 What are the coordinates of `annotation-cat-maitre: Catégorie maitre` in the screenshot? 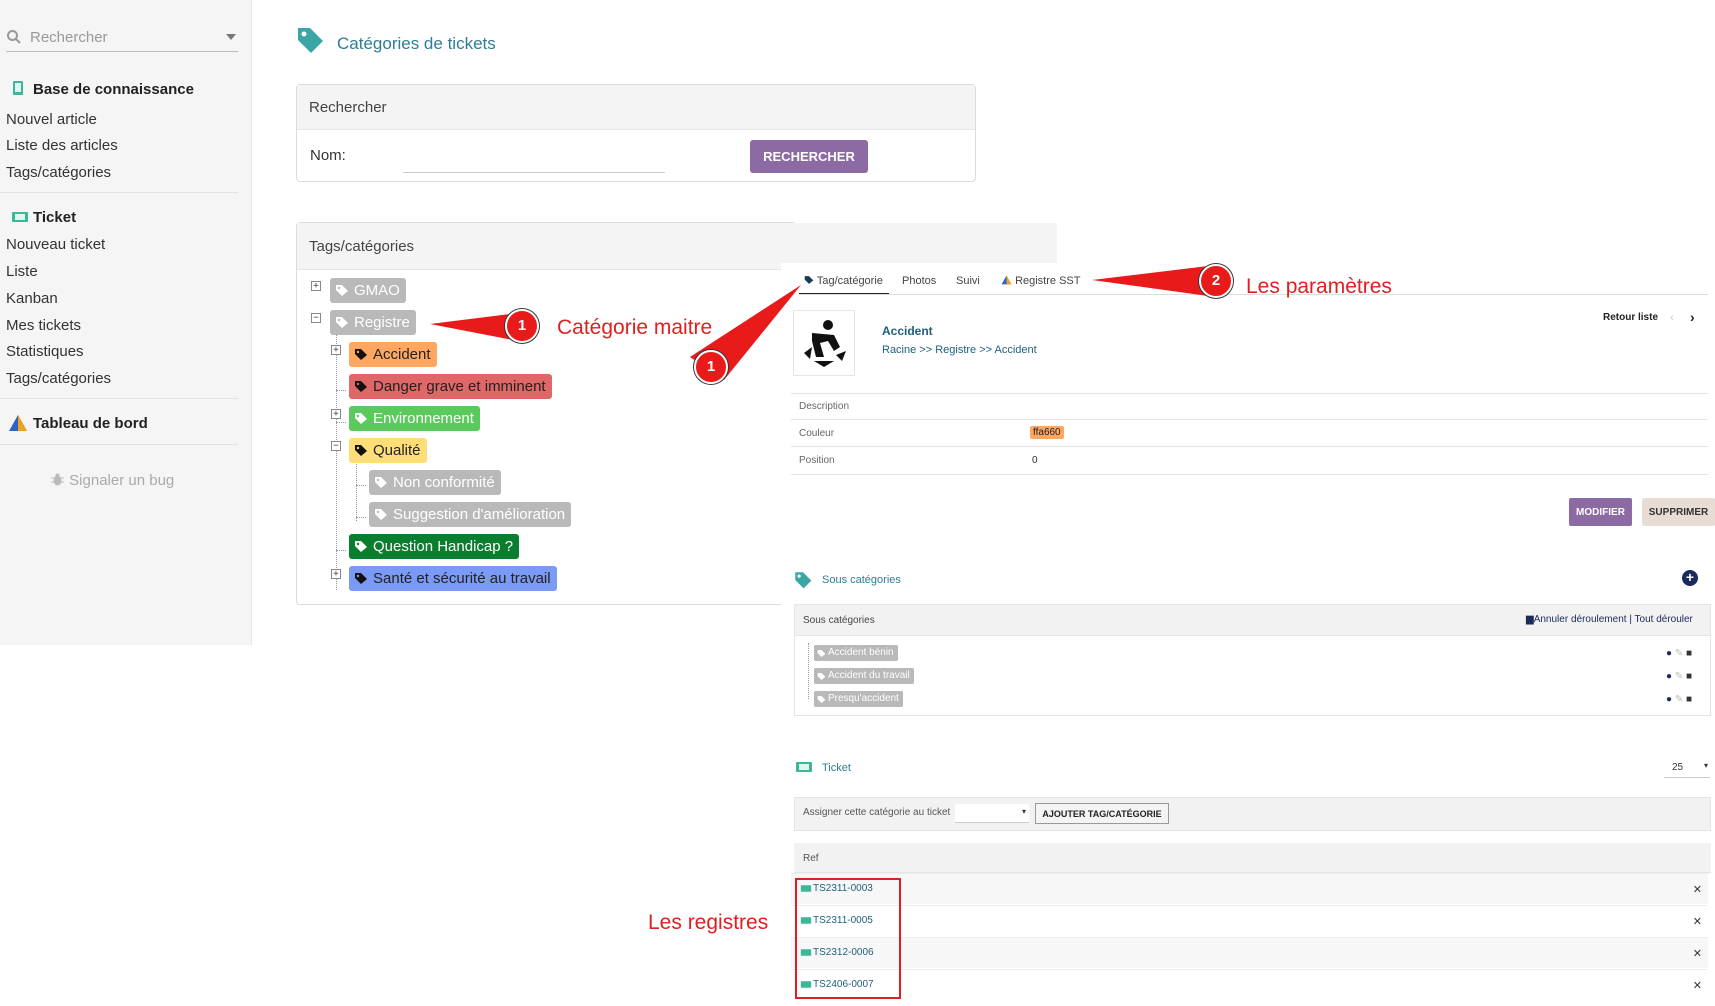 It's located at (635, 327).